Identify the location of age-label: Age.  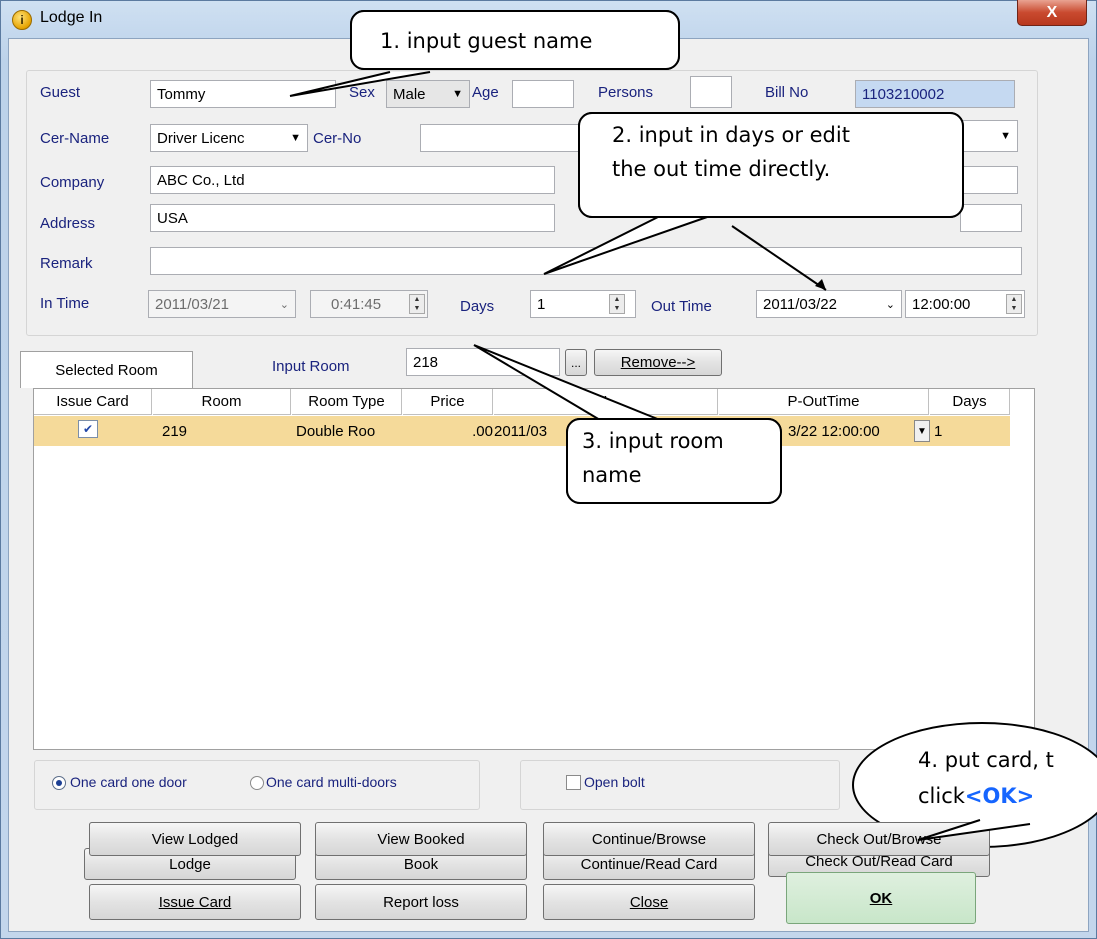
(485, 92).